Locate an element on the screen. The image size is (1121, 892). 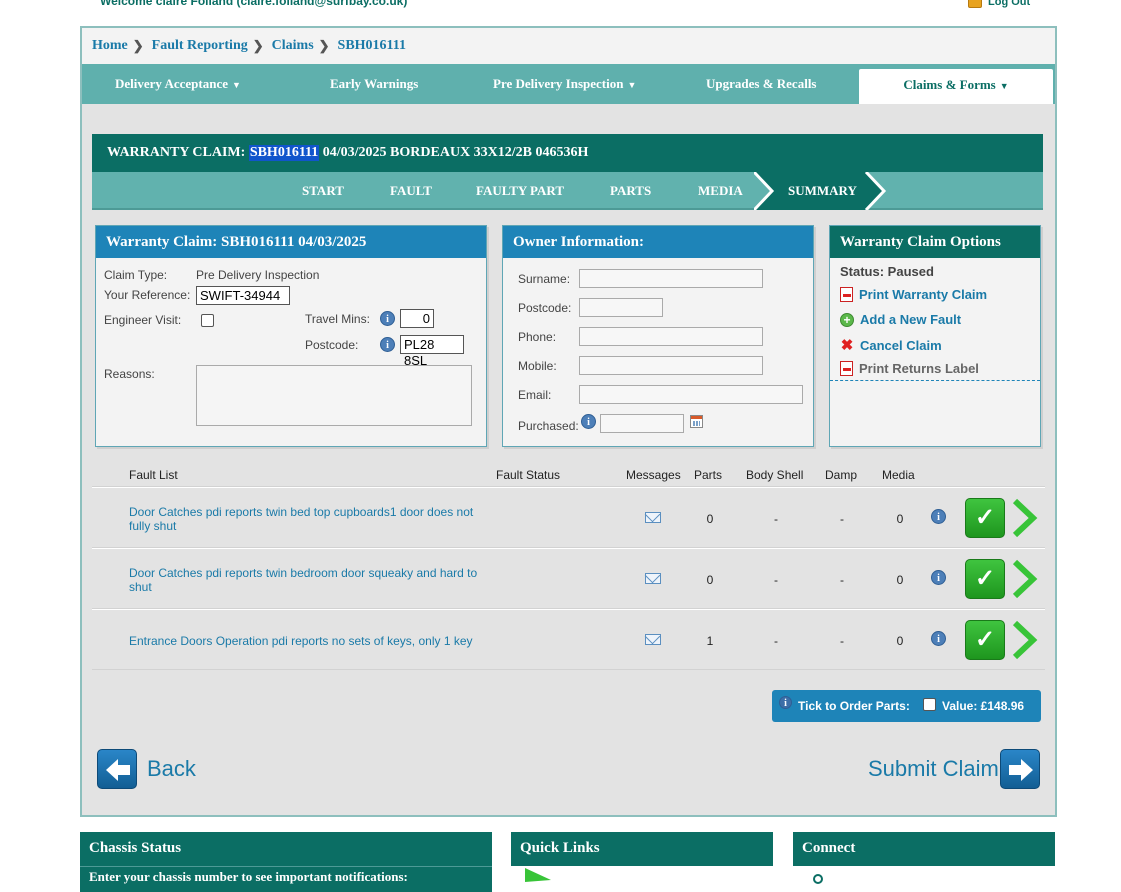
step-start: START is located at coordinates (323, 191).